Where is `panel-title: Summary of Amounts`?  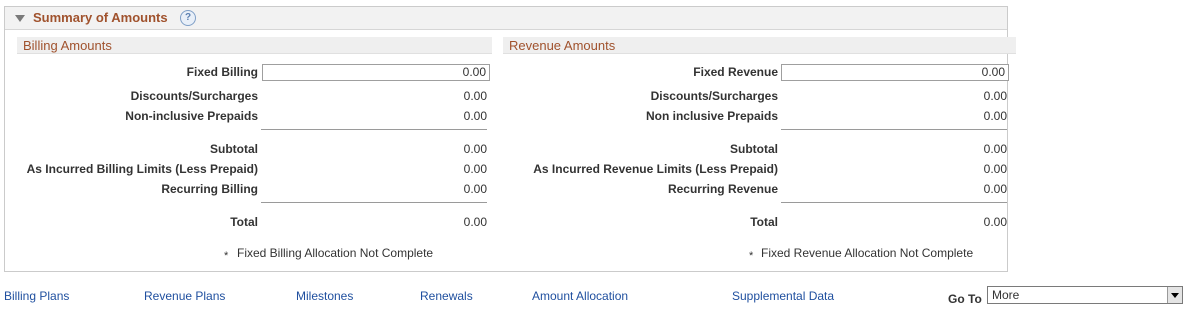
panel-title: Summary of Amounts is located at coordinates (100, 17).